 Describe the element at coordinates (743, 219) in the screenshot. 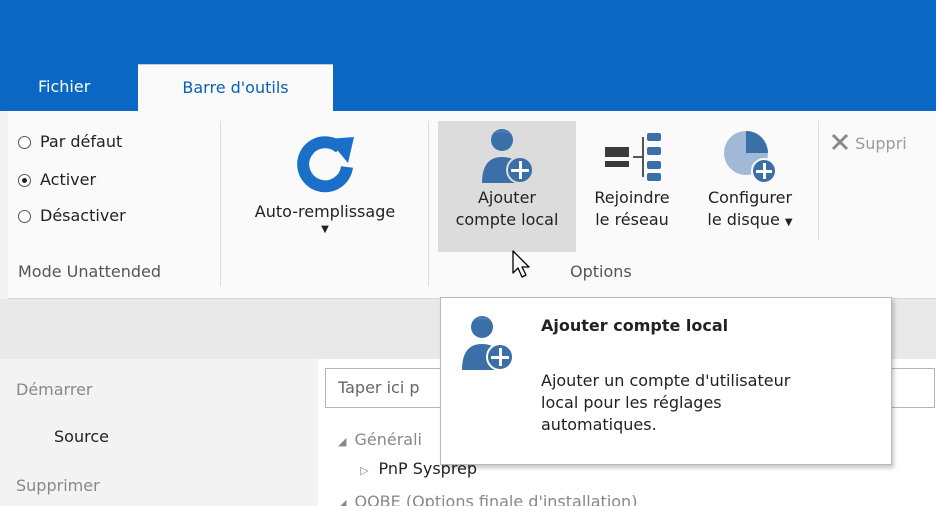

I see `configure-disk-label-2: le disque` at that location.